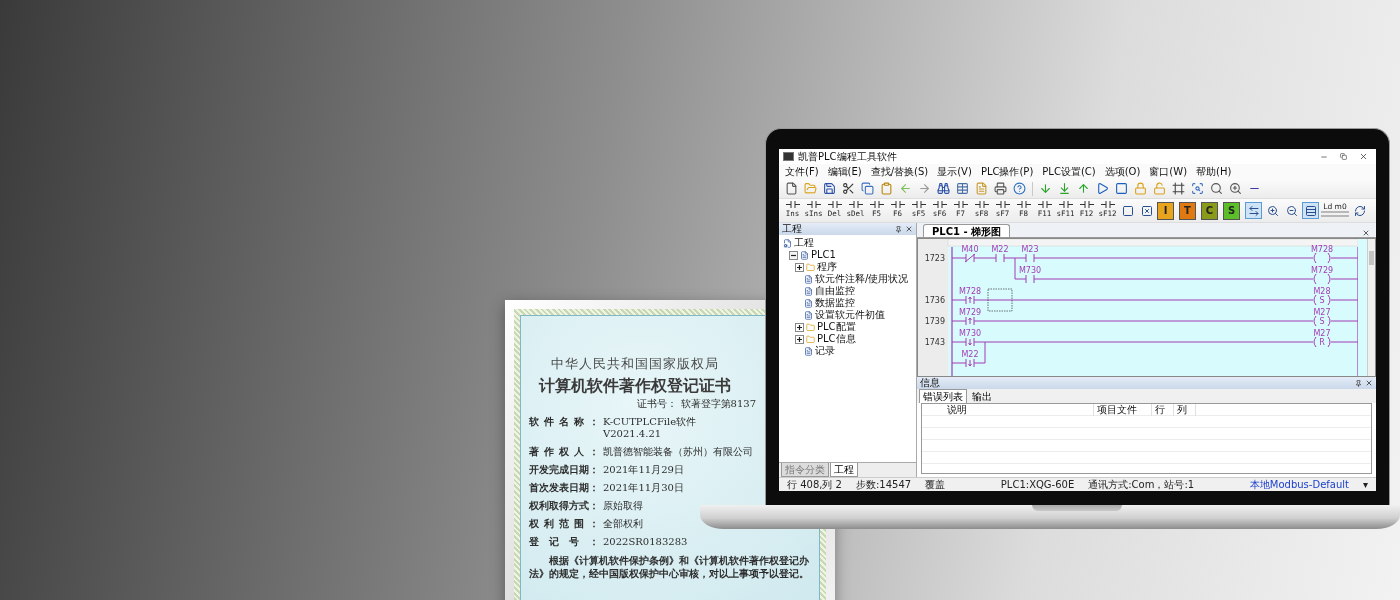  I want to click on coil-operation: S, so click(1322, 300).